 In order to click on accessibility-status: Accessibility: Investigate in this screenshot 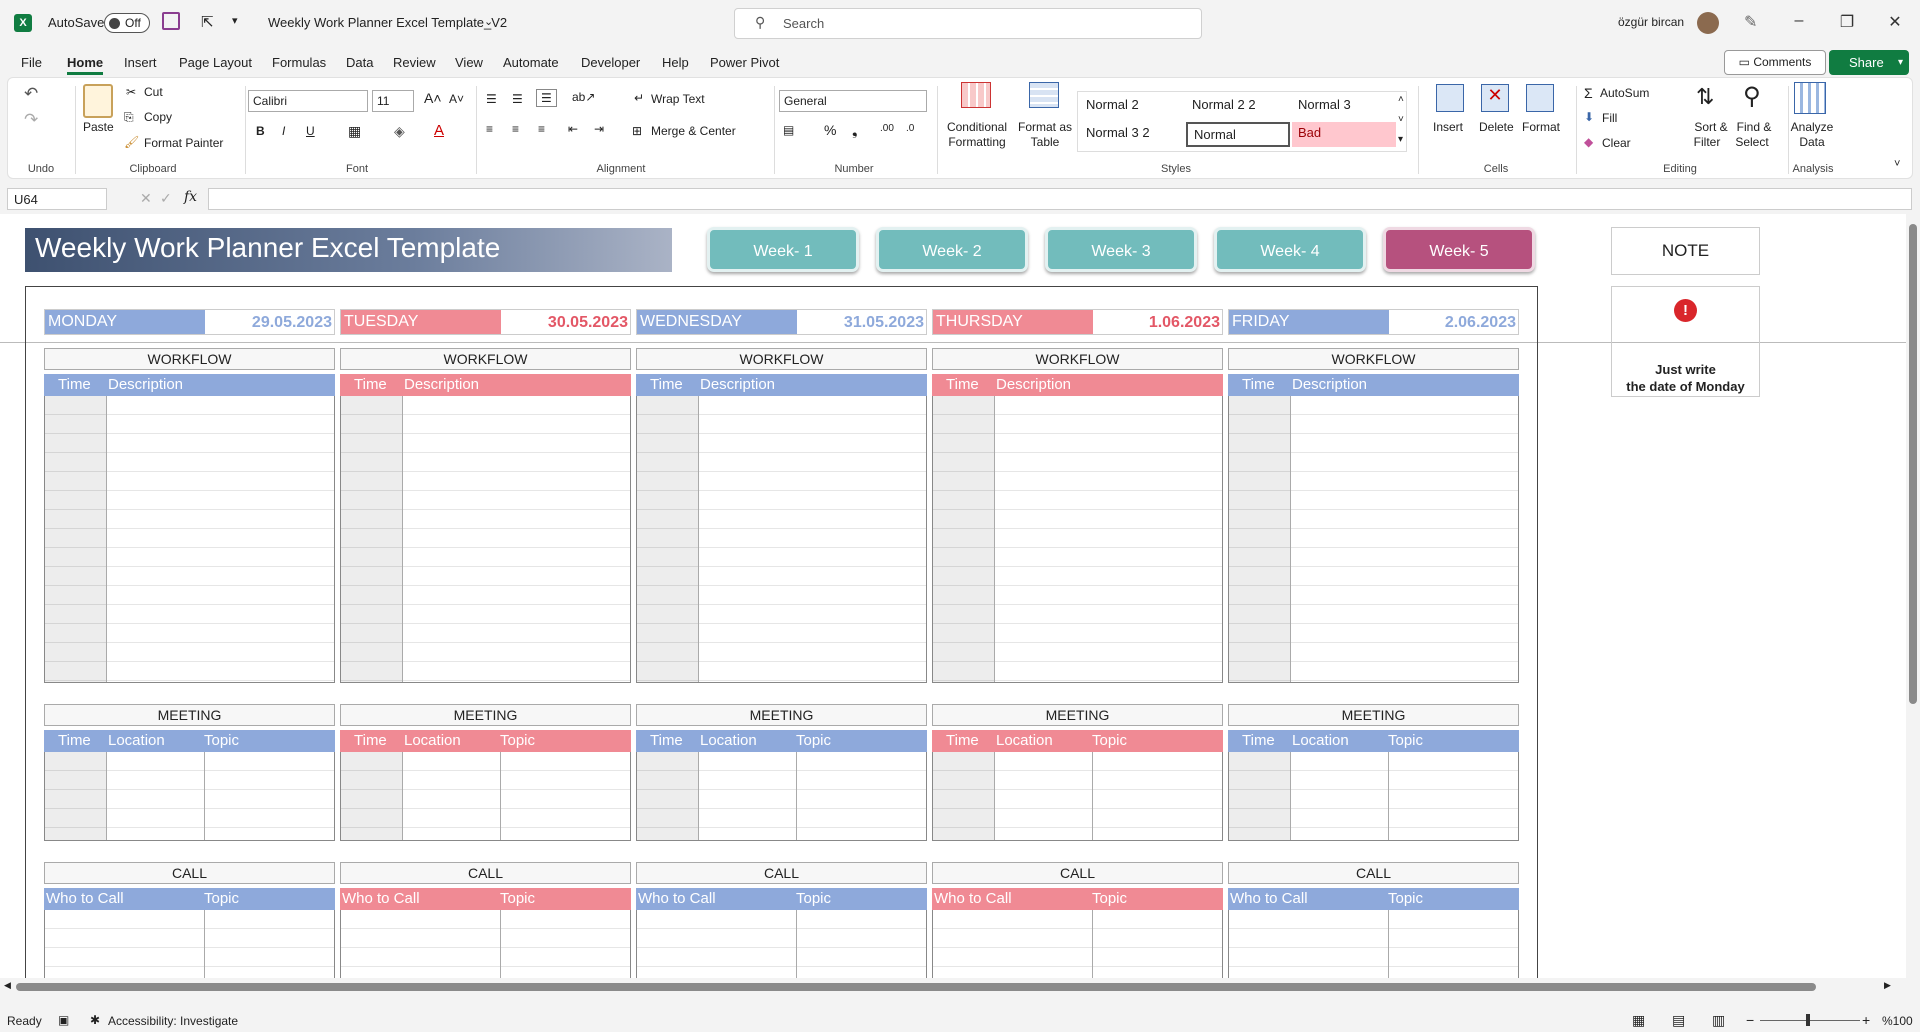, I will do `click(173, 1021)`.